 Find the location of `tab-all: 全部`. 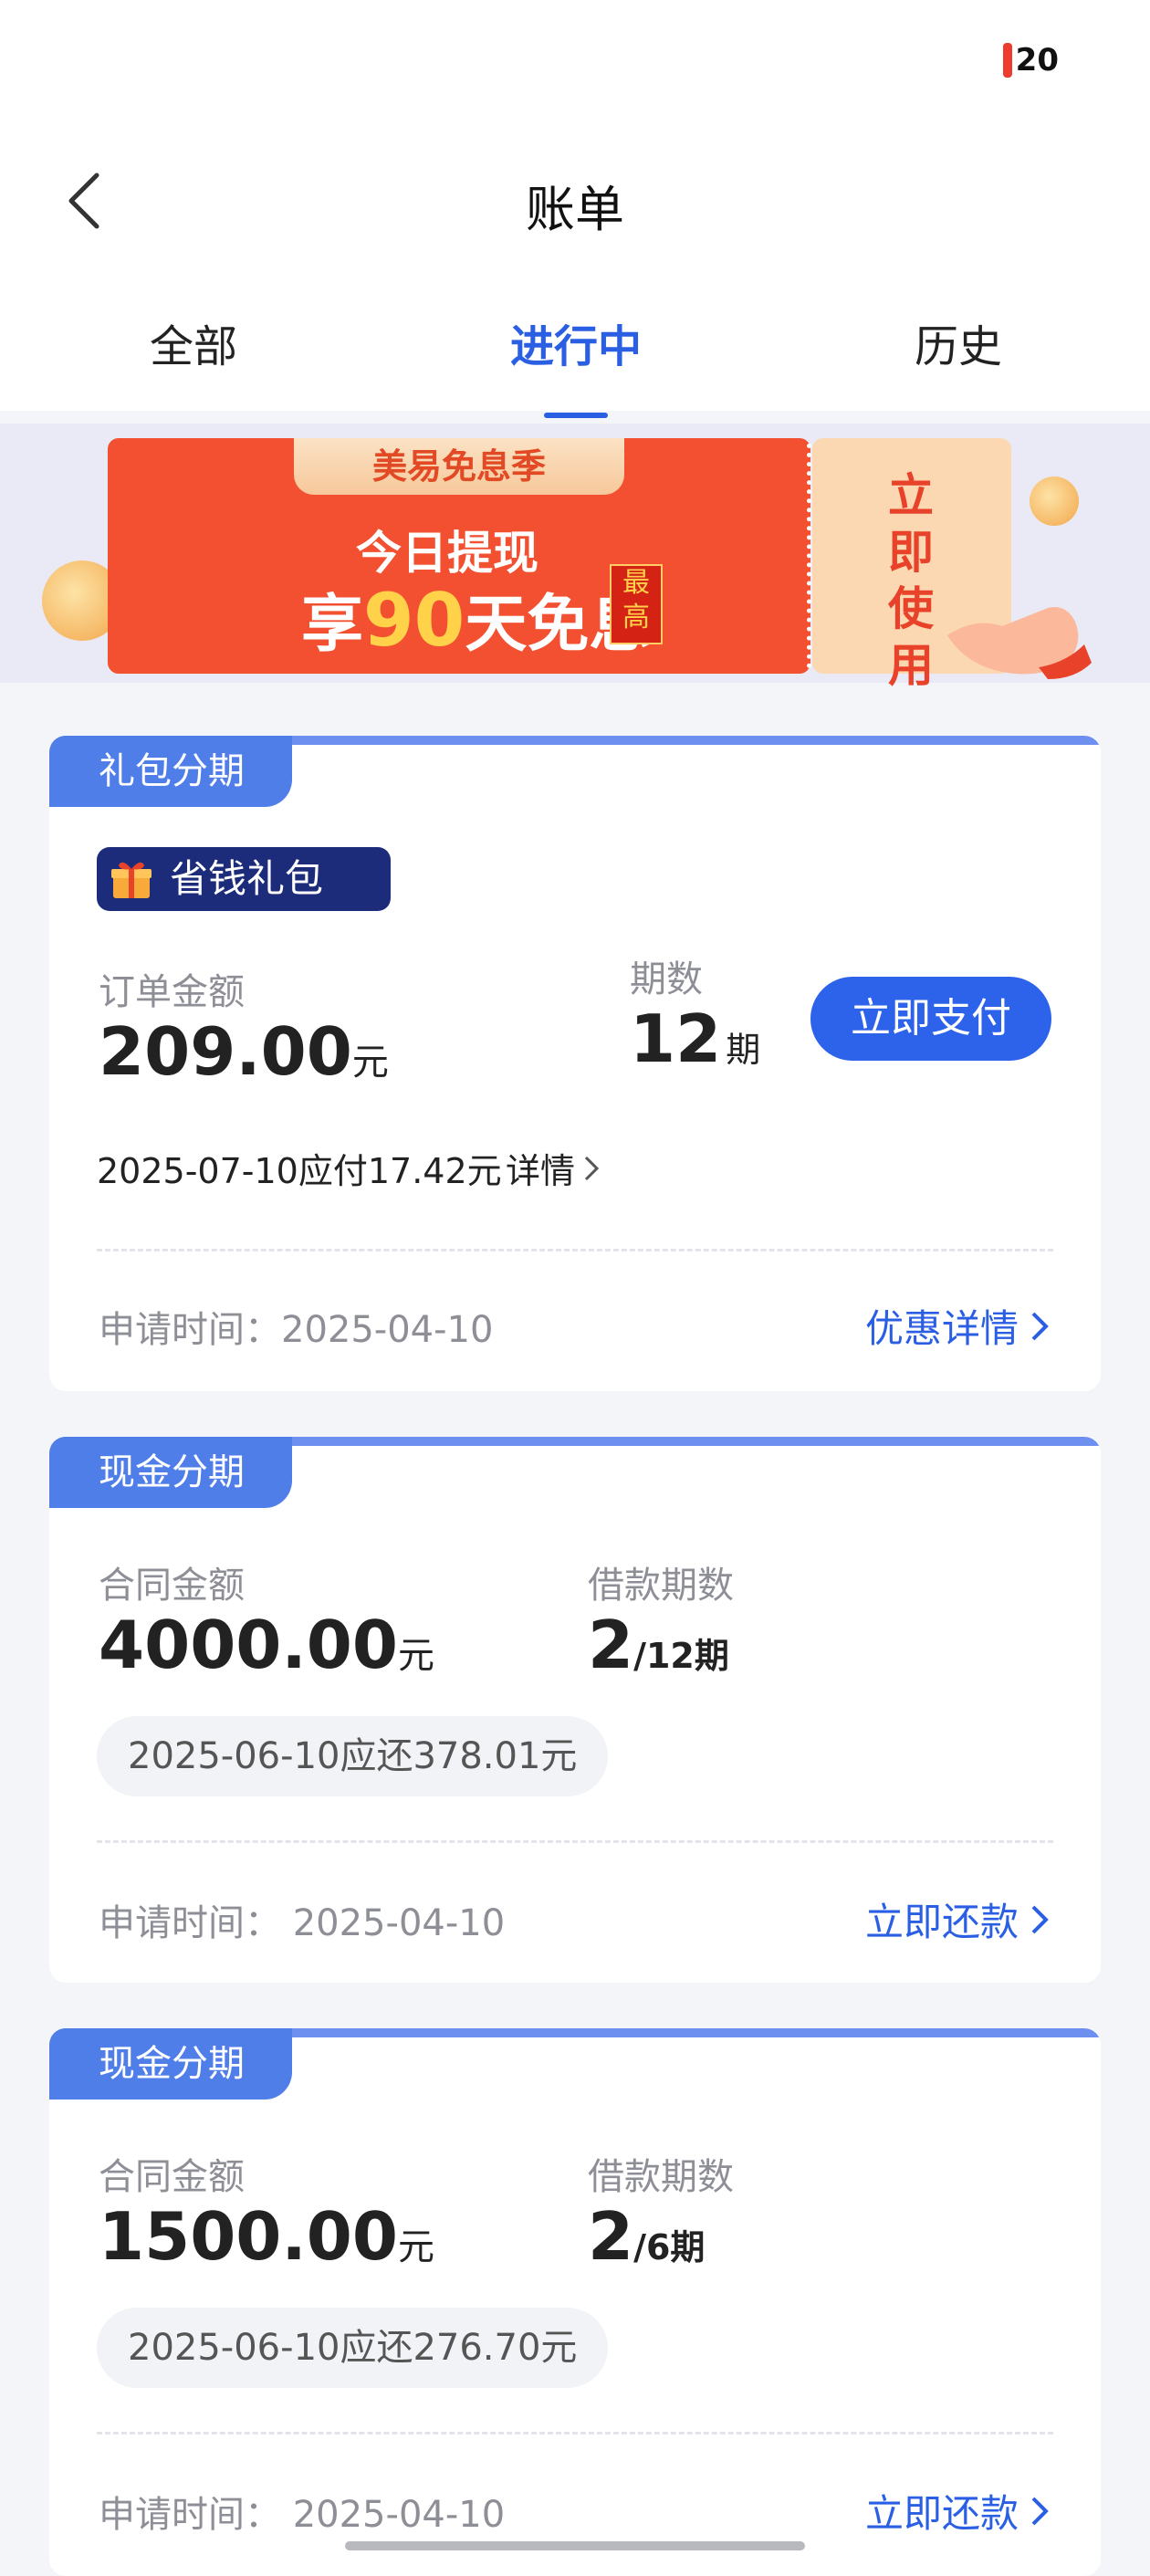

tab-all: 全部 is located at coordinates (193, 342).